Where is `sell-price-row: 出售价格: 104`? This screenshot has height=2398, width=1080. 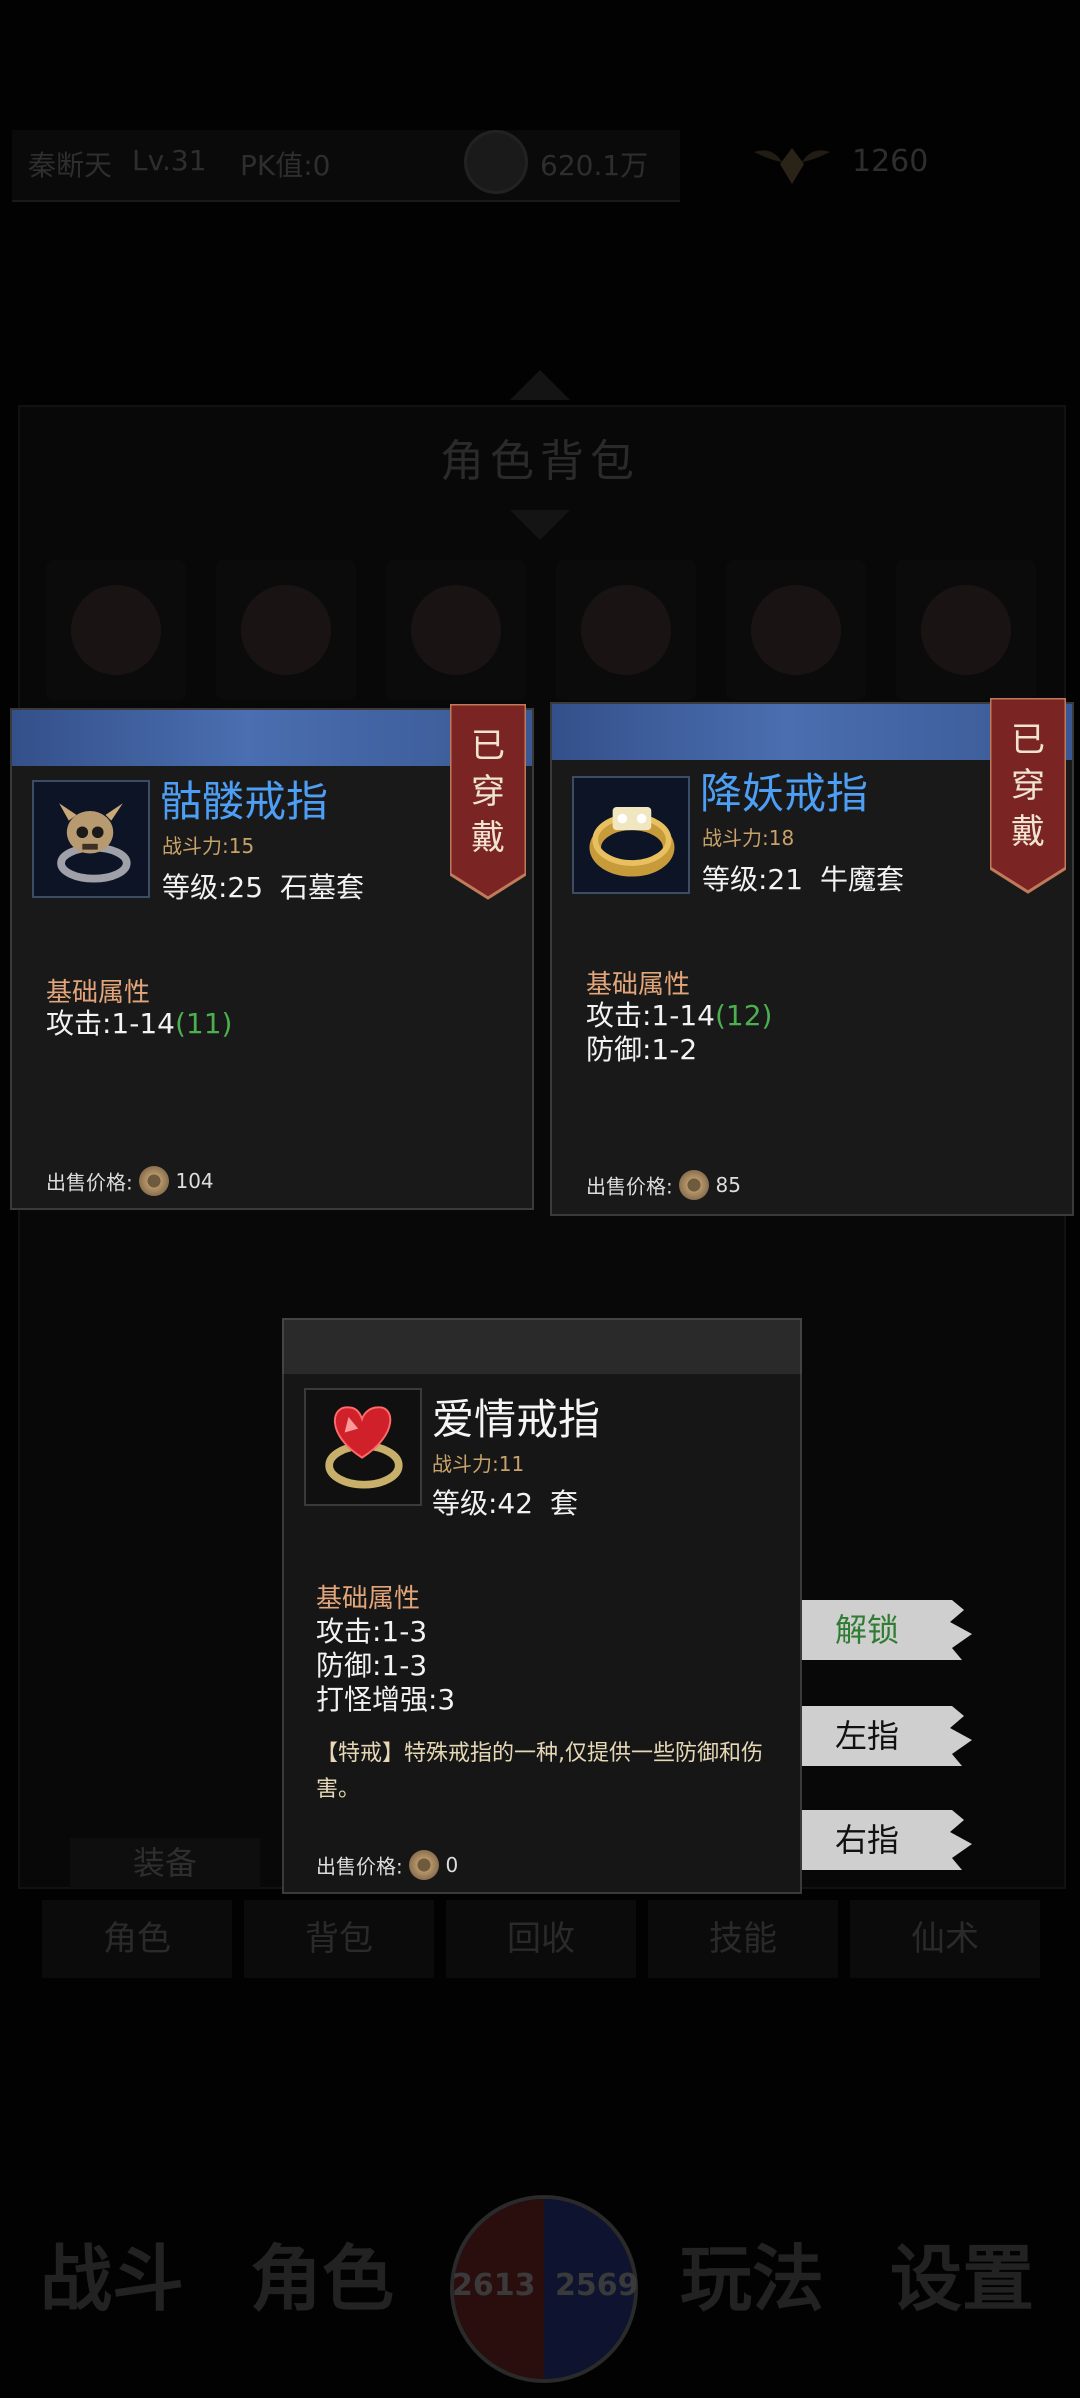
sell-price-row: 出售价格: 104 is located at coordinates (130, 1181).